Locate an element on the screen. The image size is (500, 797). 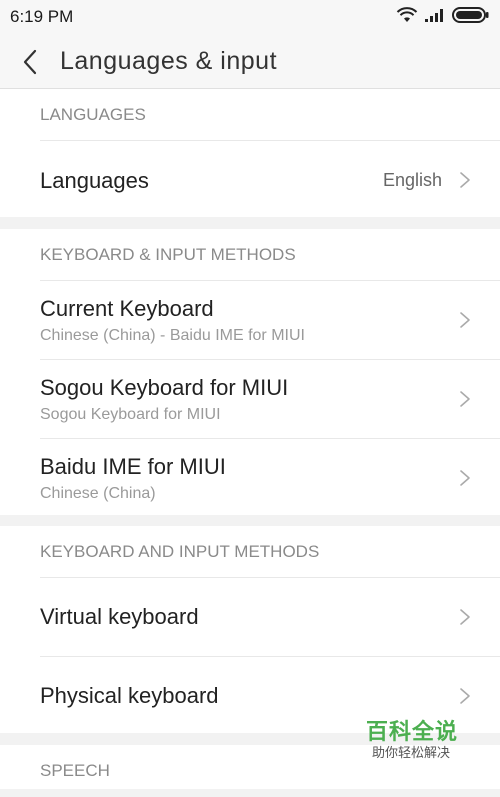
row-title: Sogou Keyboard for MIUI is located at coordinates (164, 387).